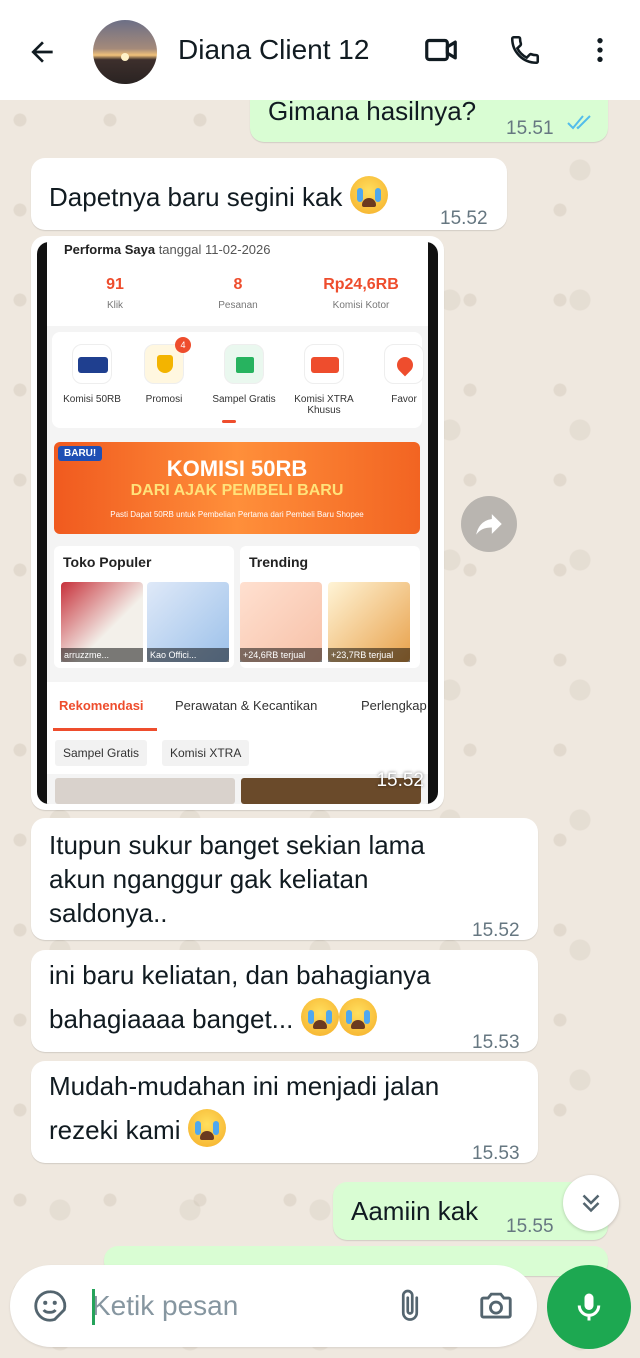 Image resolution: width=640 pixels, height=1358 pixels. Describe the element at coordinates (579, 122) in the screenshot. I see `double-check-read-icon` at that location.